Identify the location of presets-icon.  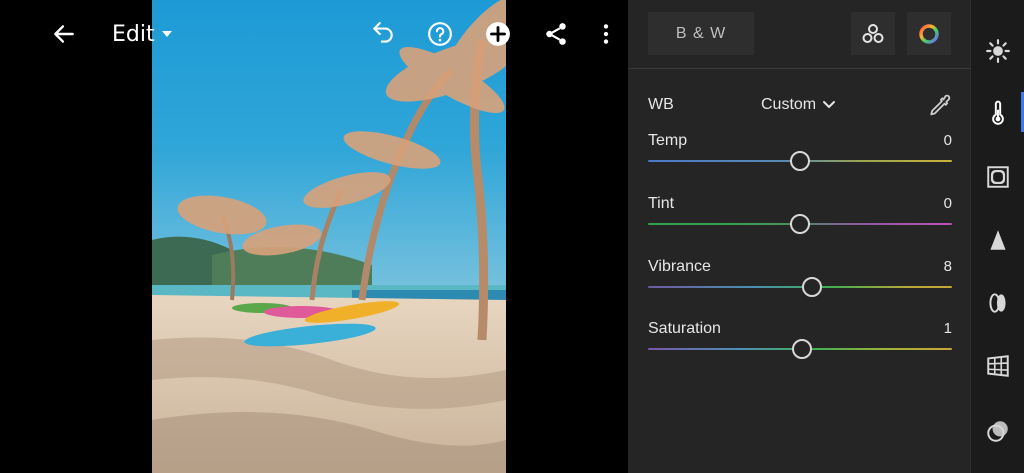
(997, 431).